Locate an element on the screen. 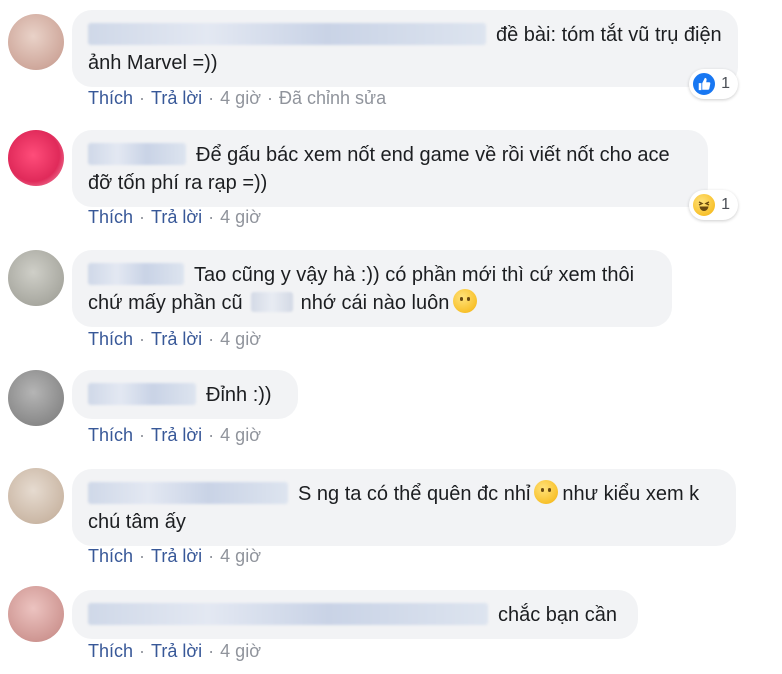 The image size is (782, 674). smile-emoji-icon is located at coordinates (465, 301).